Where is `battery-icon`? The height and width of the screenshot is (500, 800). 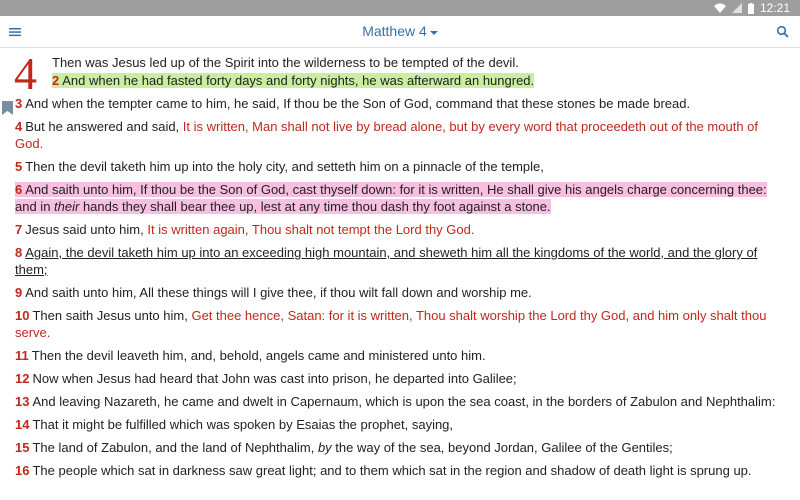 battery-icon is located at coordinates (750, 8).